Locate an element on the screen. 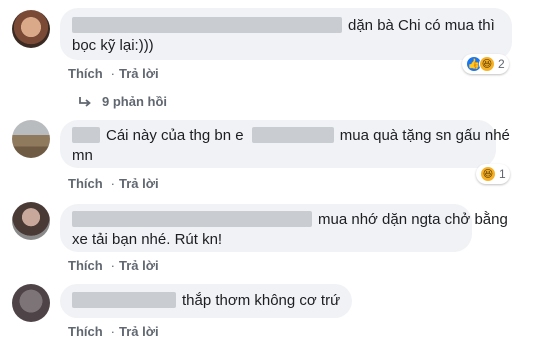 The width and height of the screenshot is (550, 349). comment-text-suffix: mua quà tặng sn gấu nhé is located at coordinates (424, 135).